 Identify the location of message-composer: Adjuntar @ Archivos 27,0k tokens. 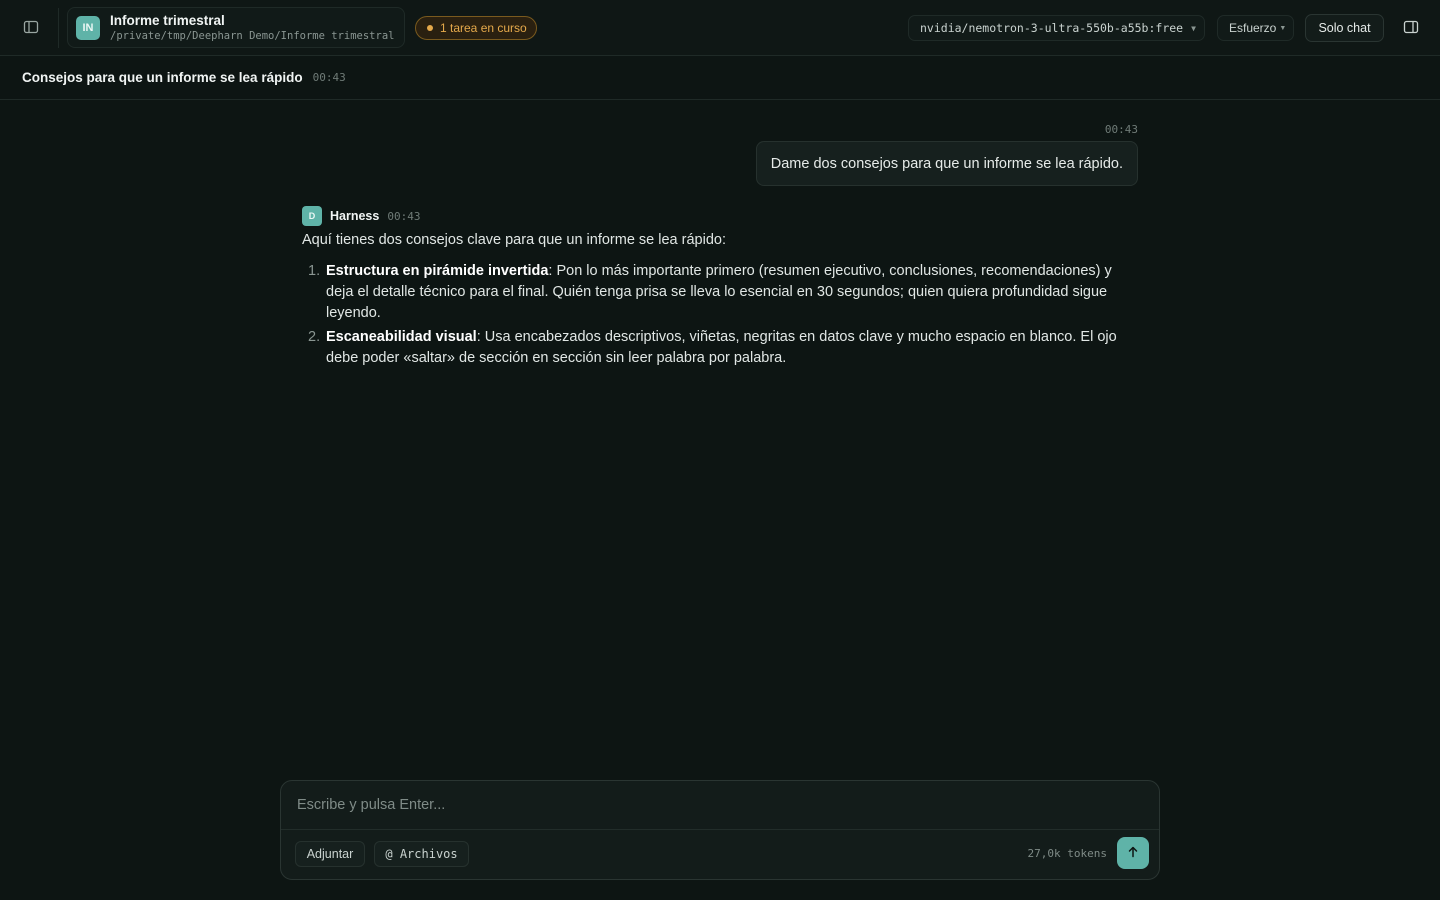
(720, 830).